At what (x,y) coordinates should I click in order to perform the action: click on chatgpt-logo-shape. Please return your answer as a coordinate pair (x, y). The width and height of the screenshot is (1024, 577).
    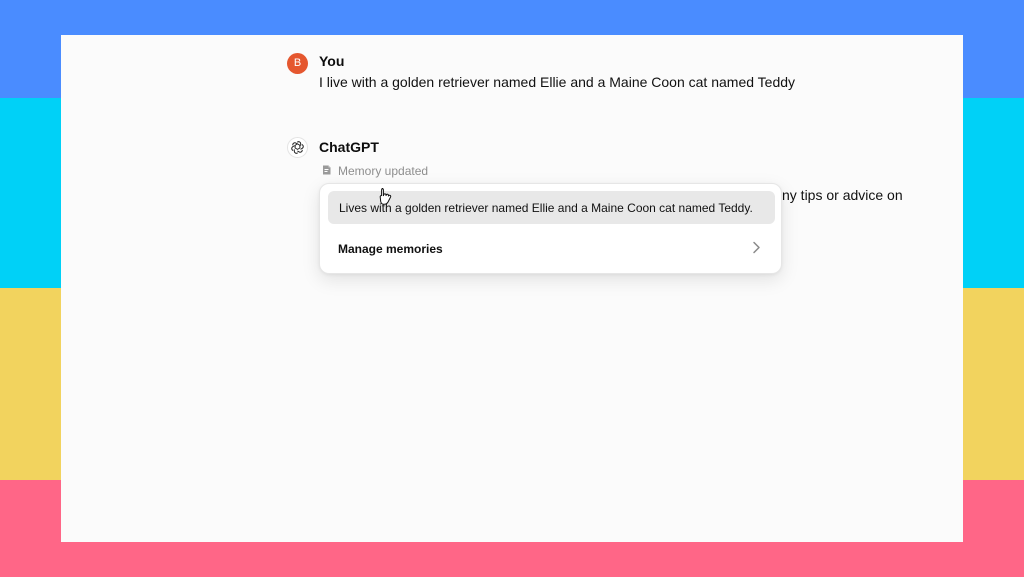
    Looking at the image, I should click on (297, 147).